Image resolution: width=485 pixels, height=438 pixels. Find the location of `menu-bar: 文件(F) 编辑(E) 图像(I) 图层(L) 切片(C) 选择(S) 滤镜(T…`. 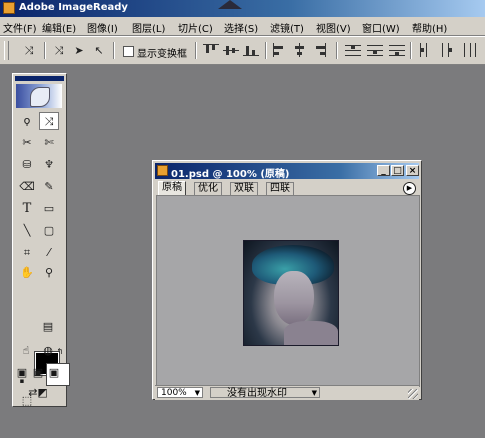

menu-bar: 文件(F) 编辑(E) 图像(I) 图层(L) 切片(C) 选择(S) 滤镜(T… is located at coordinates (242, 26).